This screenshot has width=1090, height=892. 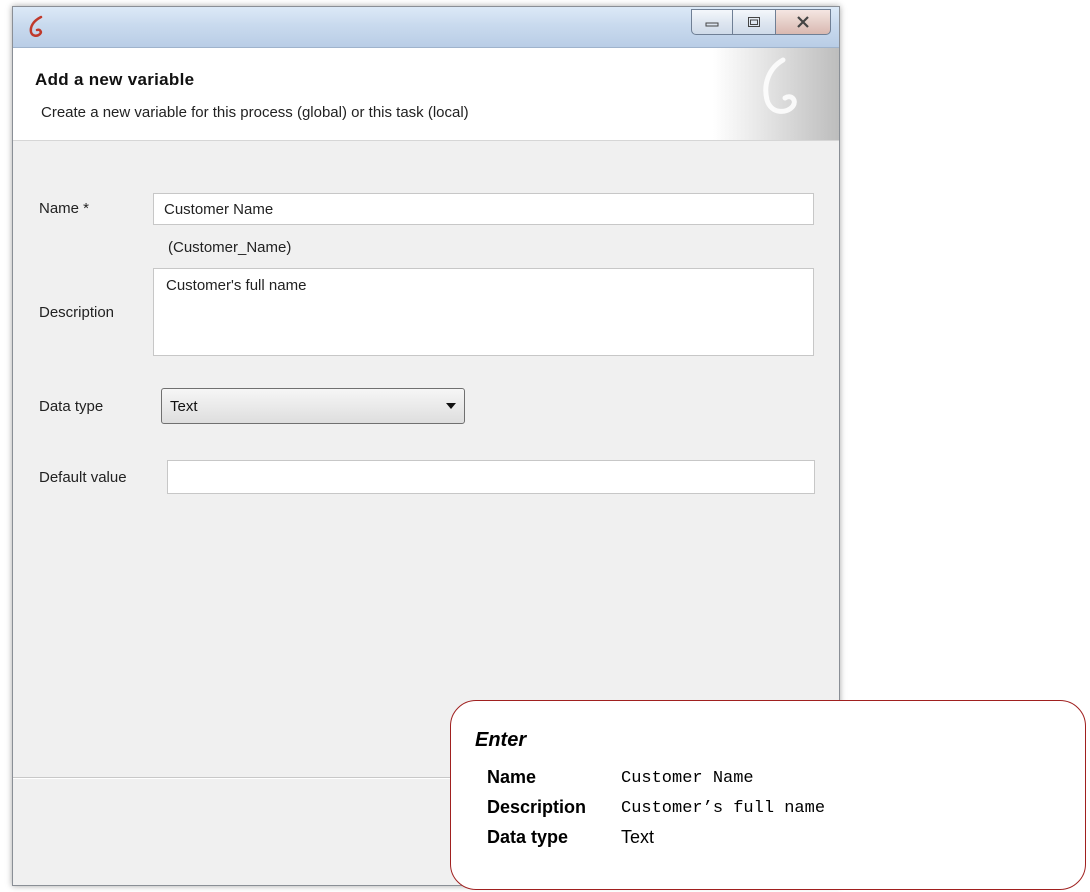 I want to click on callout-value-data-type: Text, so click(x=638, y=837).